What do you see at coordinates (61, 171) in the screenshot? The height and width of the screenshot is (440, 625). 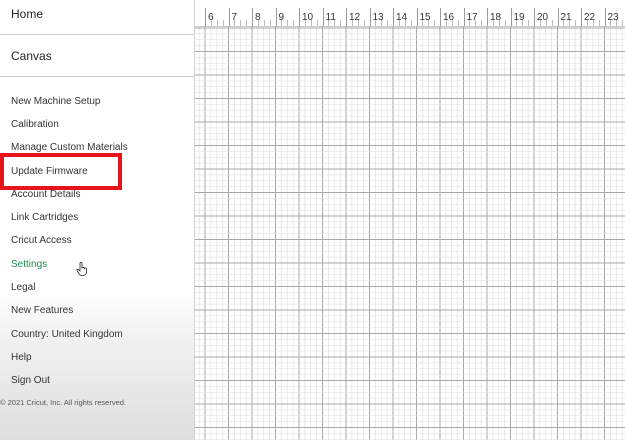 I see `highlight-annotation-box` at bounding box center [61, 171].